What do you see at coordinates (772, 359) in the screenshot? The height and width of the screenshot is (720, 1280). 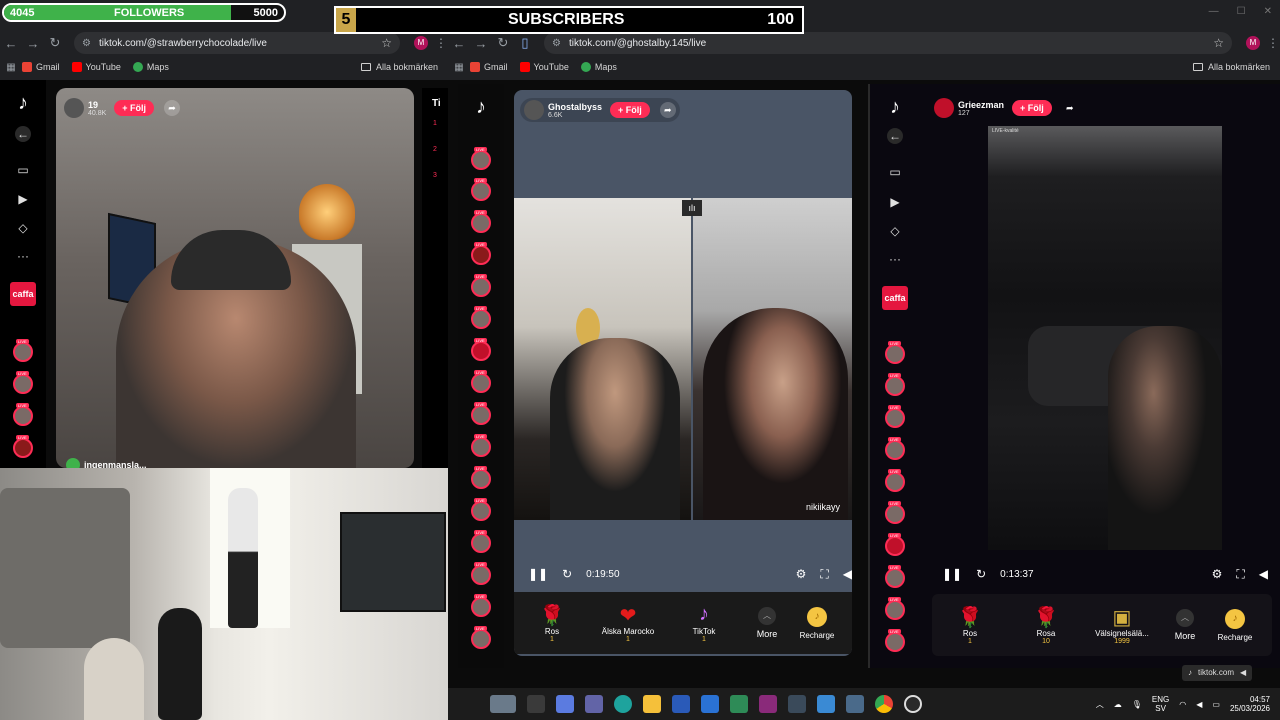 I see `guest-video: nikiikayy` at bounding box center [772, 359].